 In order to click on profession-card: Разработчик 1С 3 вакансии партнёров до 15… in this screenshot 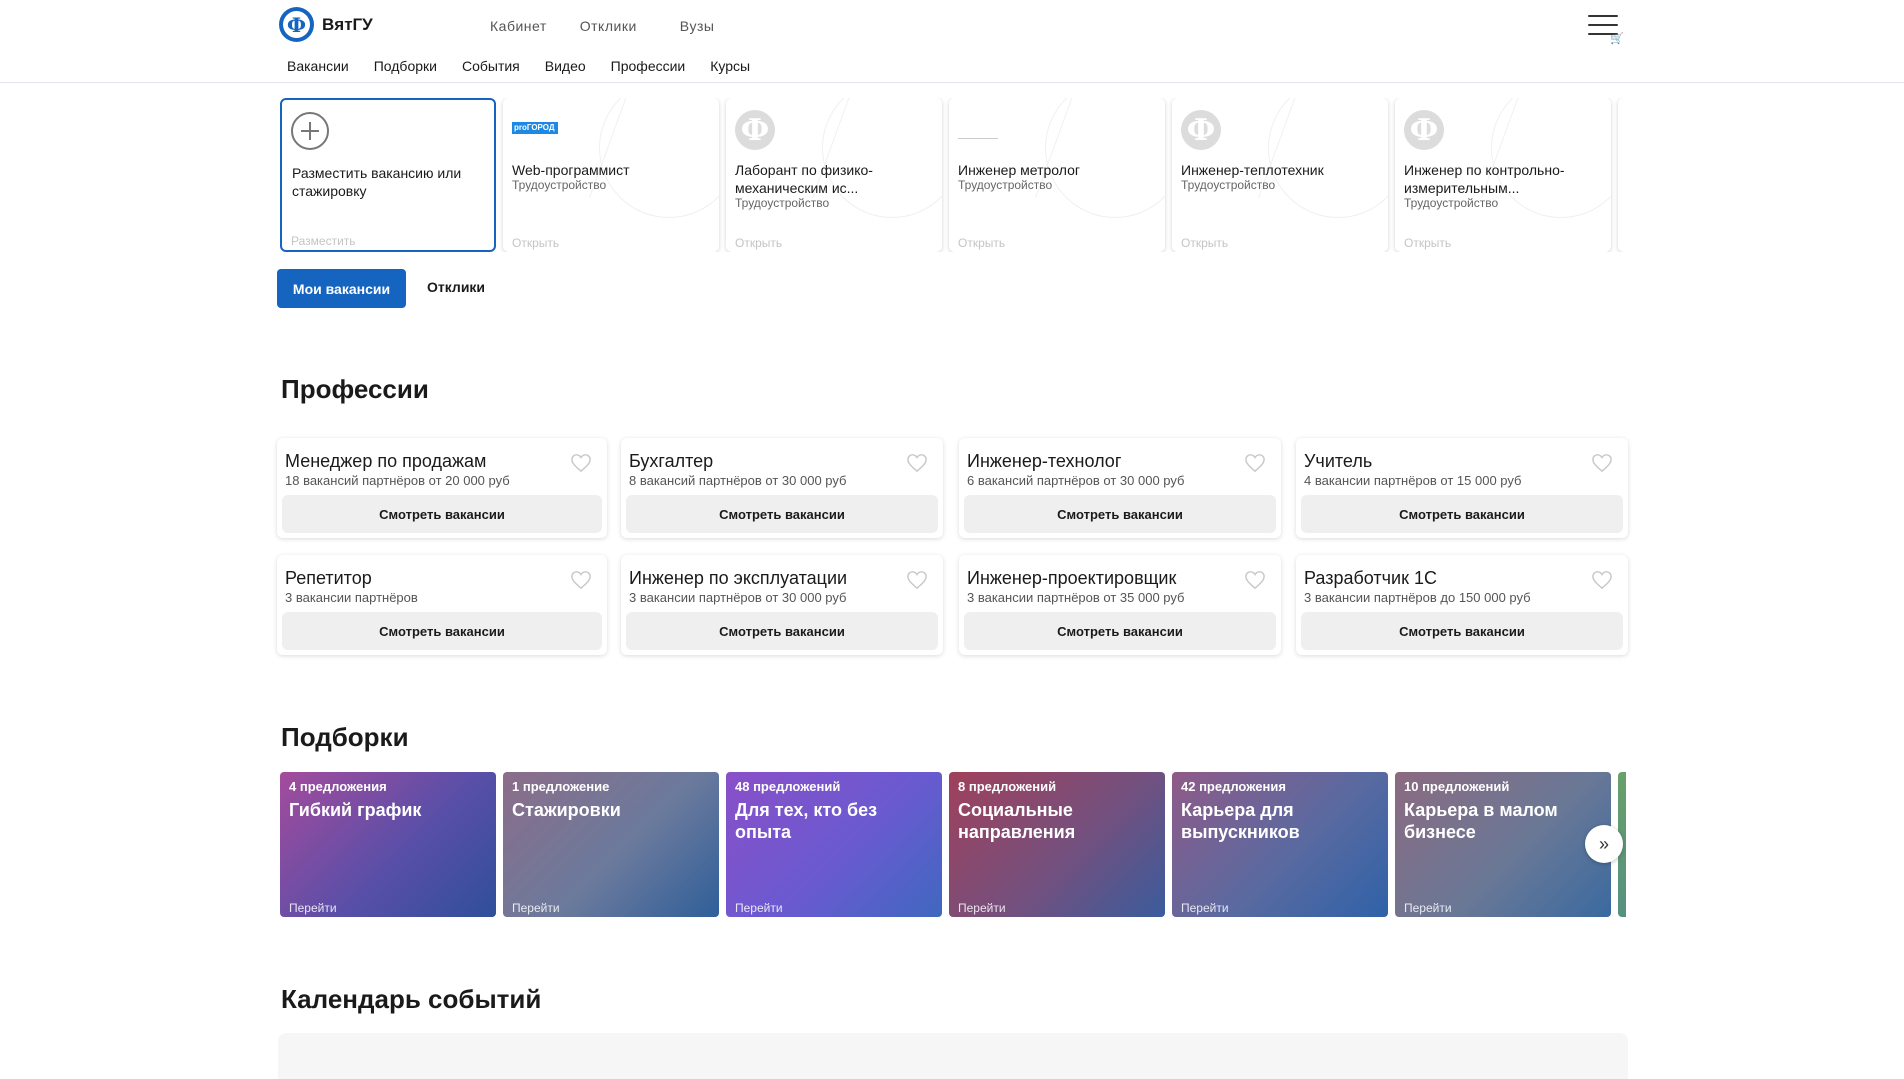, I will do `click(1462, 605)`.